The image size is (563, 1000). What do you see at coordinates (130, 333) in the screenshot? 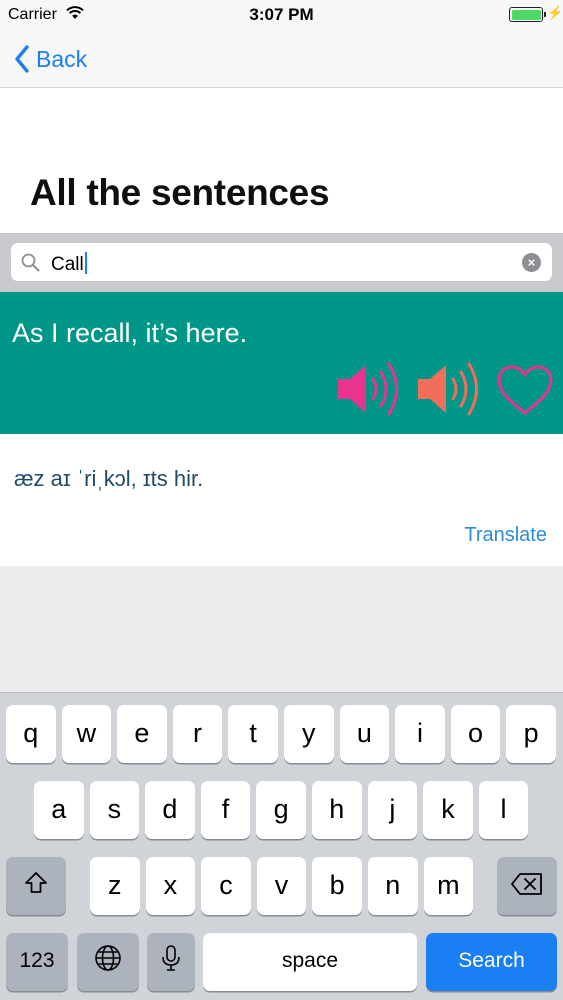
I see `sentence-text: As I recall, it’s here.` at bounding box center [130, 333].